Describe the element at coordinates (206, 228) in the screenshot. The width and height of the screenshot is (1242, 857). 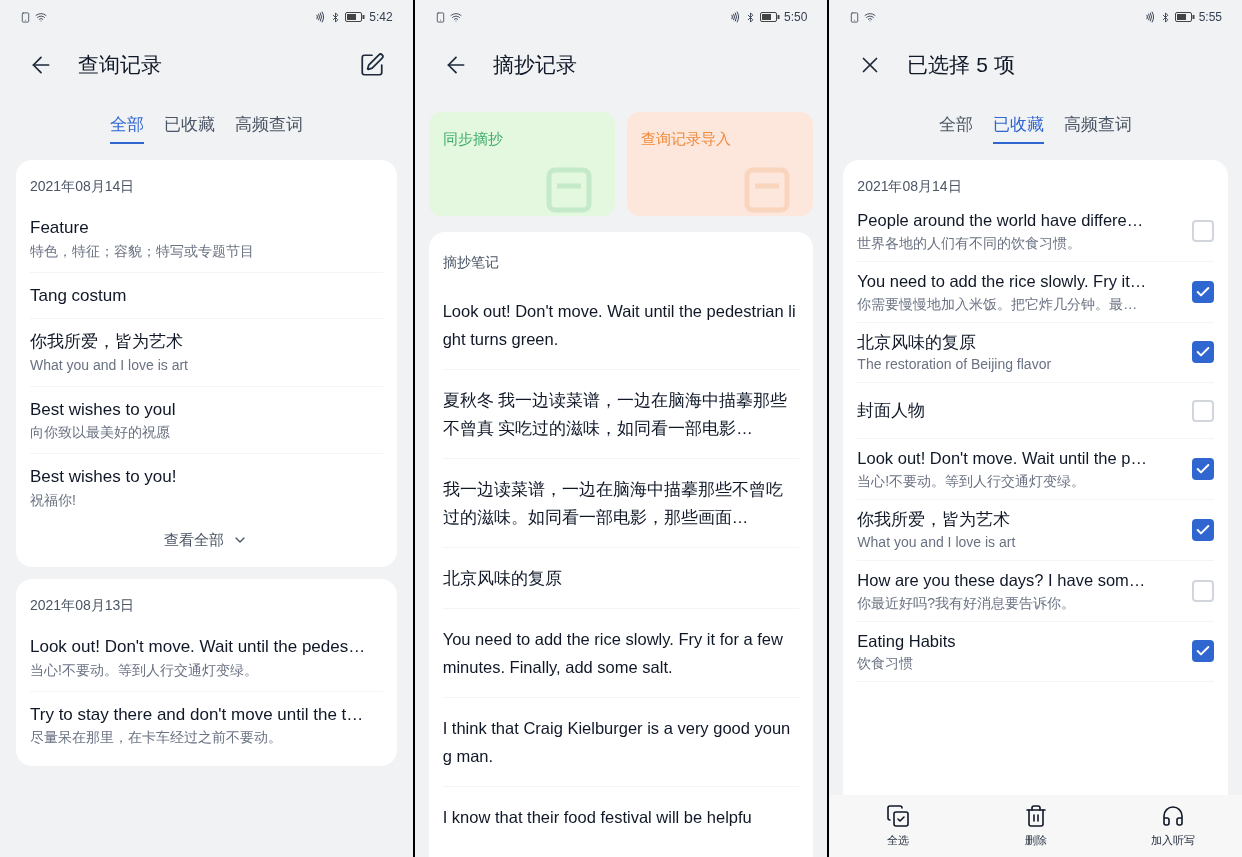
I see `entry-title: Feature` at that location.